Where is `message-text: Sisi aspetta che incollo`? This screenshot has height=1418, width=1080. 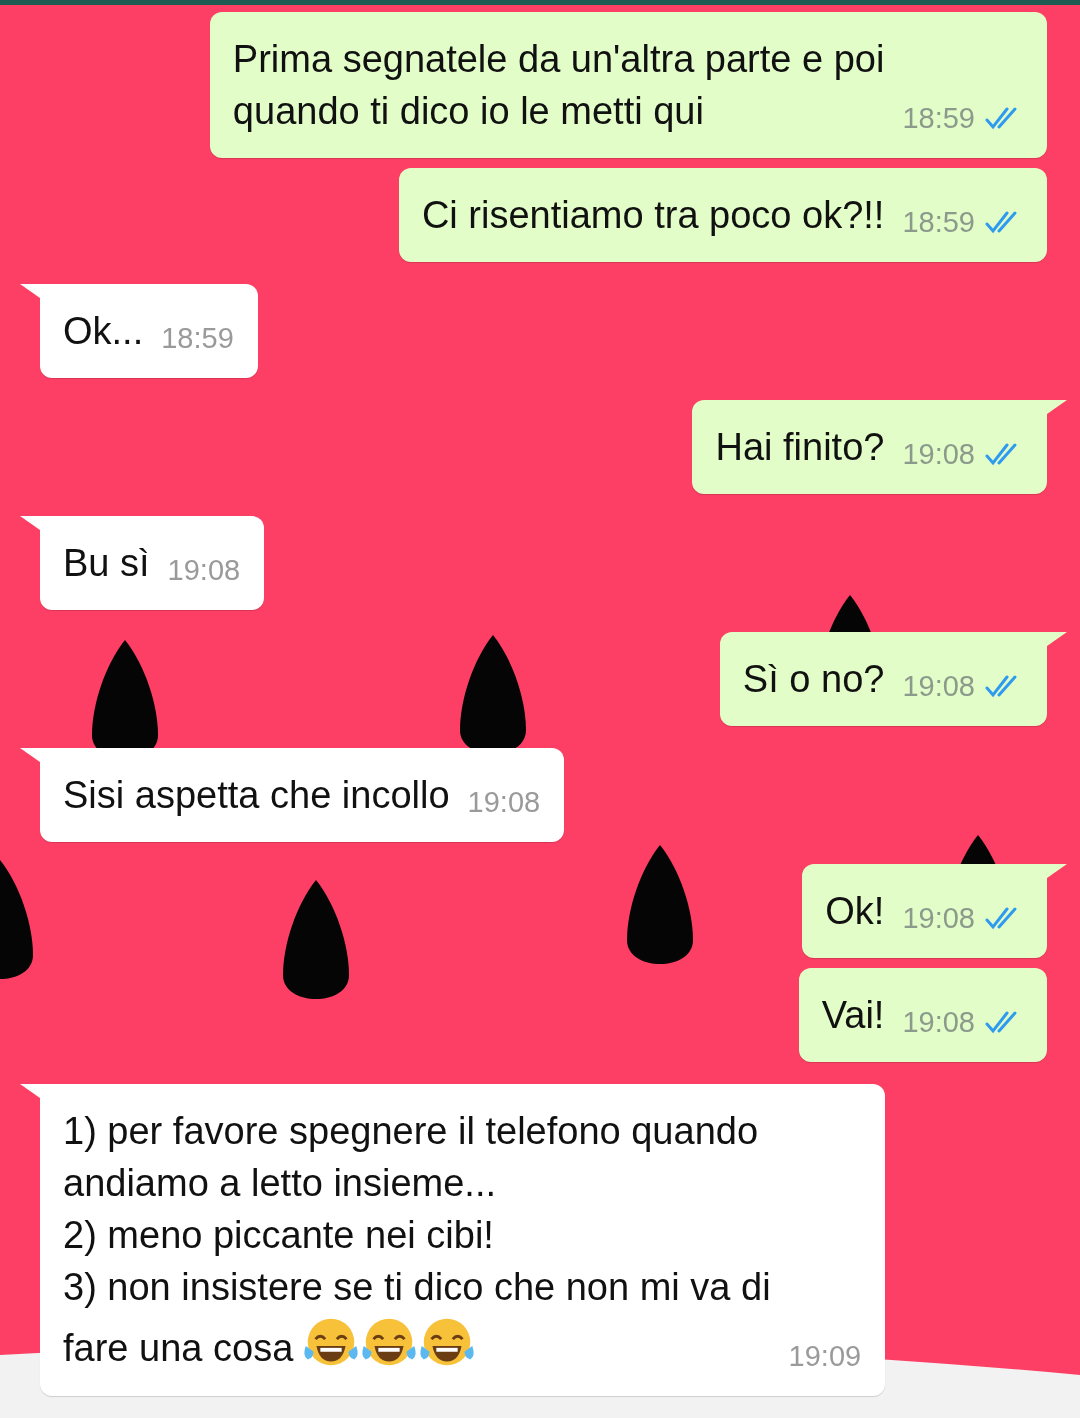 message-text: Sisi aspetta che incollo is located at coordinates (256, 795).